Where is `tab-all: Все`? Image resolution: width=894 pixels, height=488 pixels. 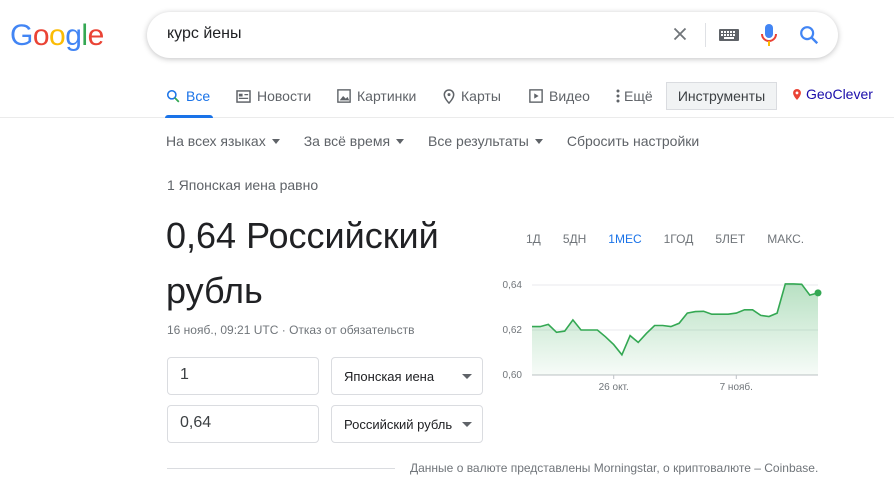
tab-all: Все is located at coordinates (188, 96).